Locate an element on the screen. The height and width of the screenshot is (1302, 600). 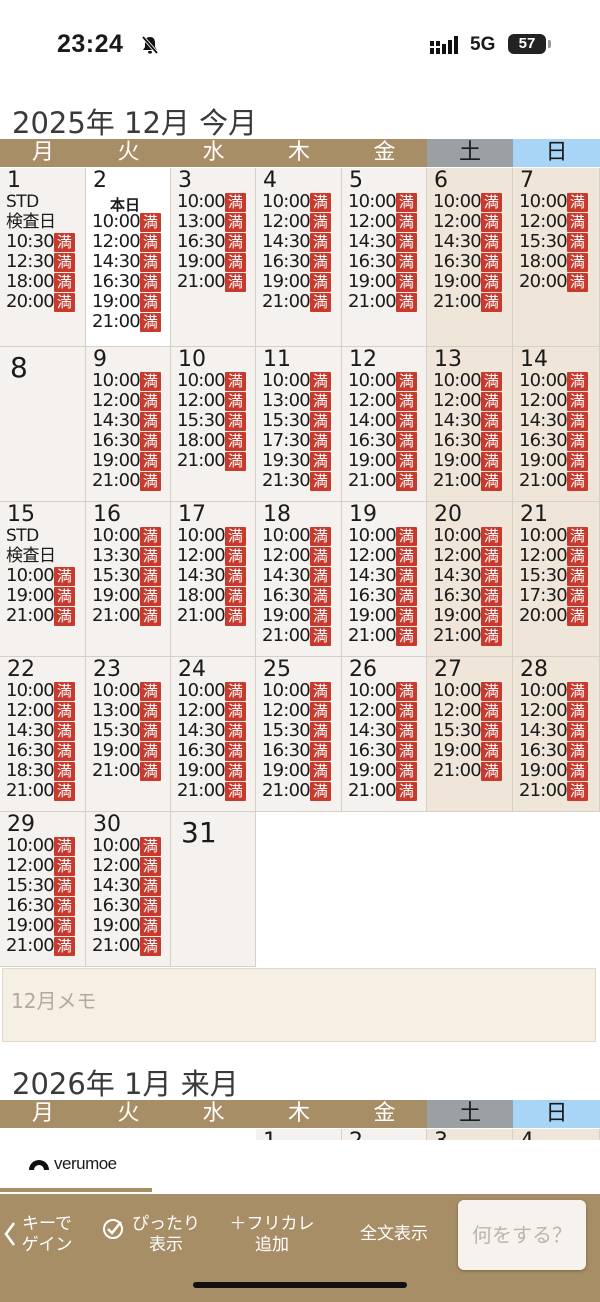
day-cell: 18 10:00 満 12:00 満 14:30 満 16:30 満 19:00 満 21:00 満 is located at coordinates (299, 579).